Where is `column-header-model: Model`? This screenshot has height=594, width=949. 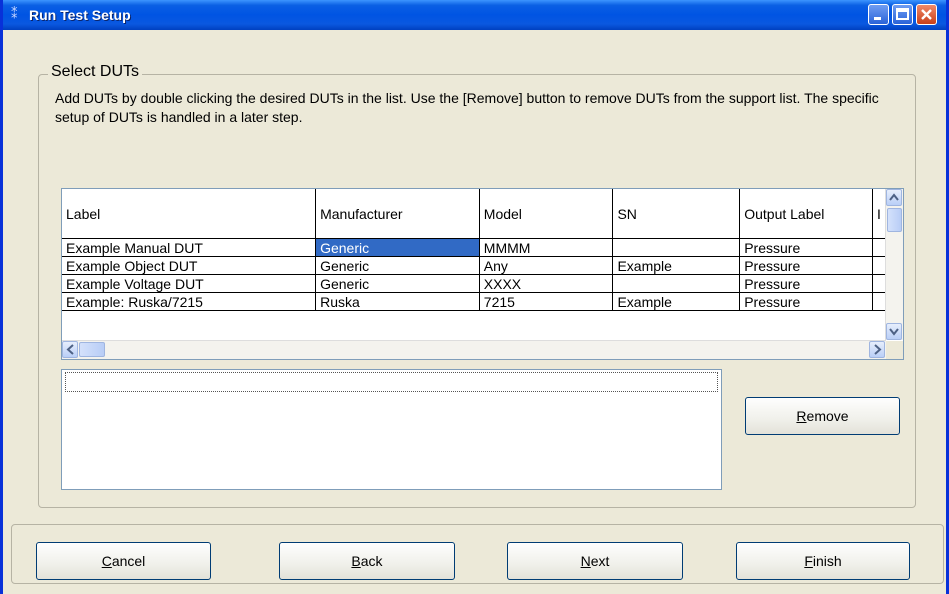
column-header-model: Model is located at coordinates (546, 214).